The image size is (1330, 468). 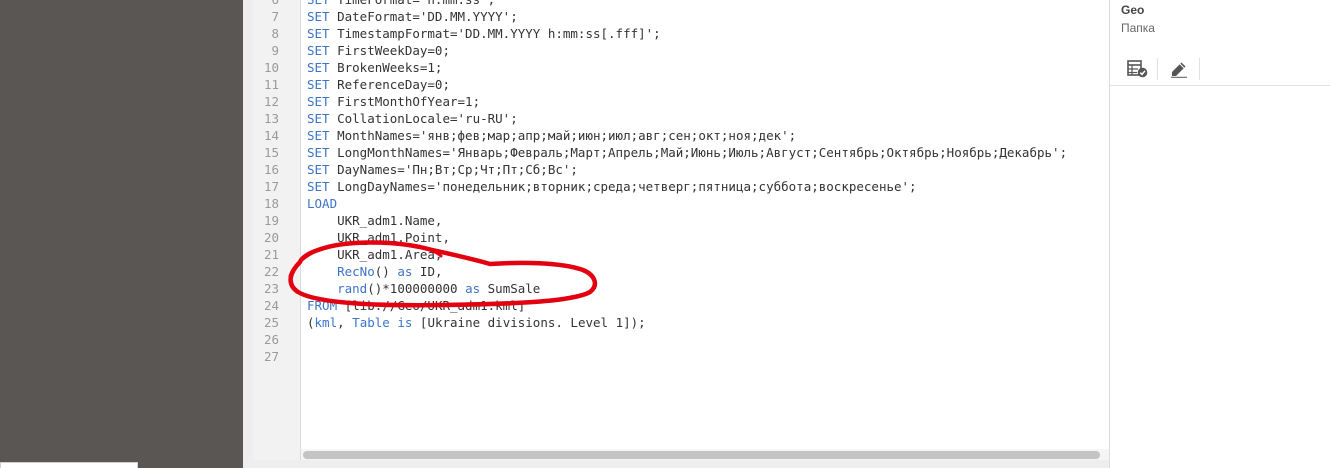 I want to click on code-line: FROM [lib://Geo/UKR_adm1.kml], so click(x=416, y=305).